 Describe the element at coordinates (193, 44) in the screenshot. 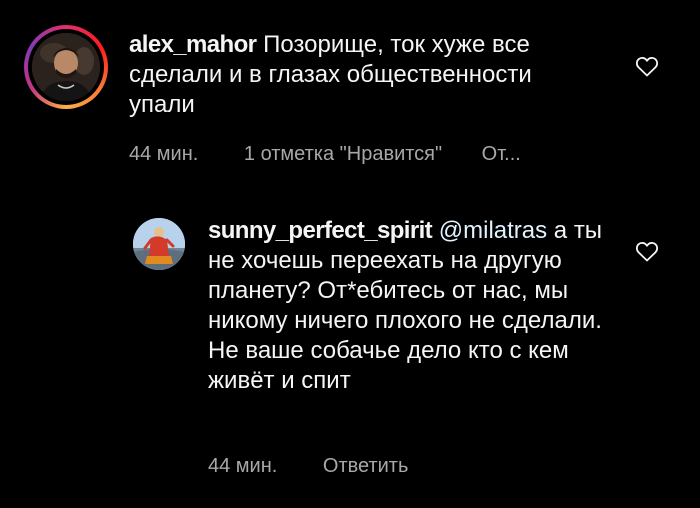

I see `username: alex_mahor` at that location.